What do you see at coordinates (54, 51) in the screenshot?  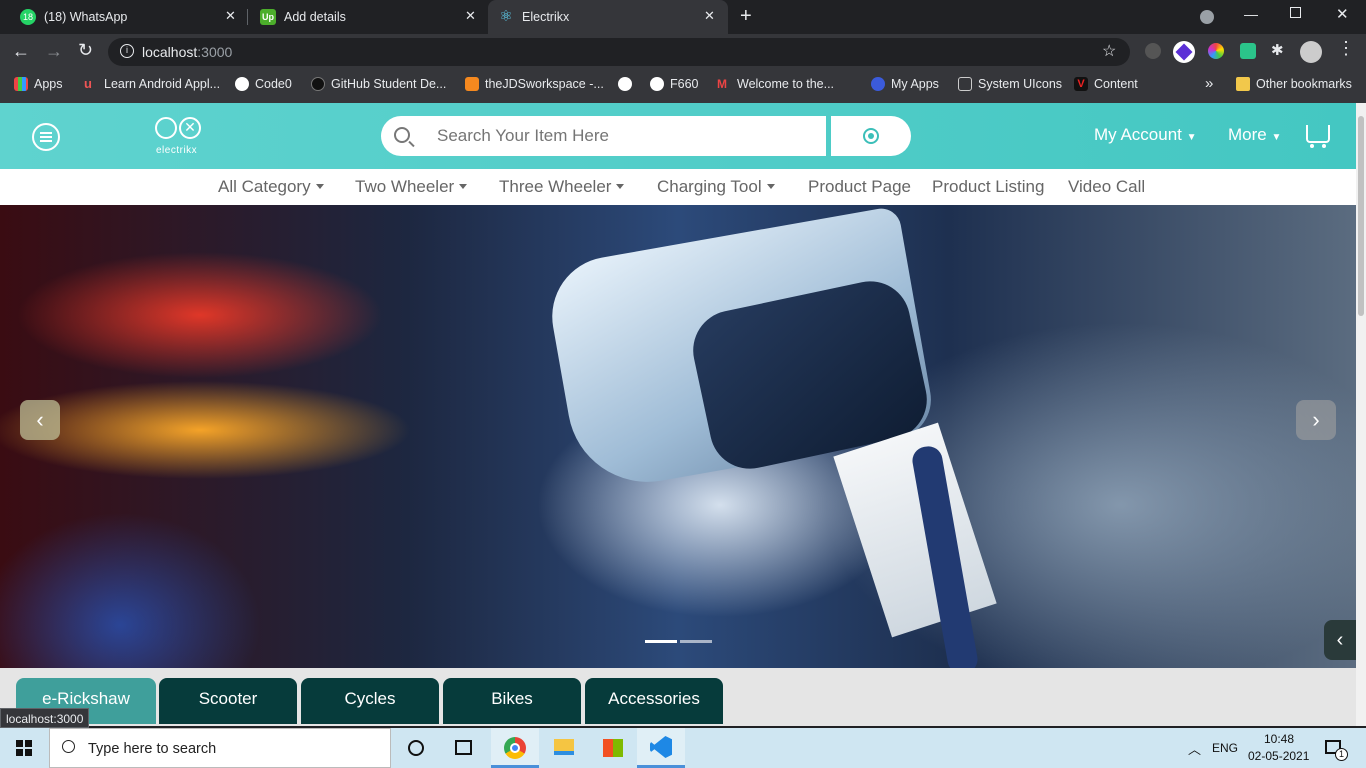 I see `forward-icon: →` at bounding box center [54, 51].